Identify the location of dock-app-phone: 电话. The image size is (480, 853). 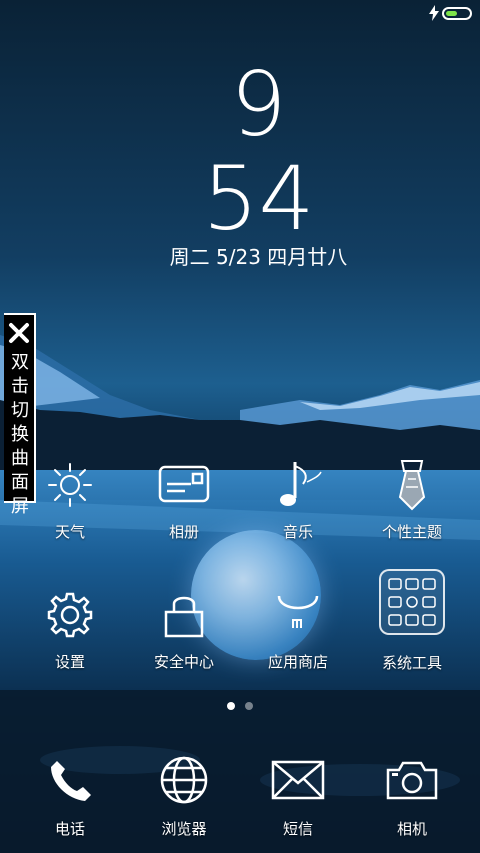
(70, 800).